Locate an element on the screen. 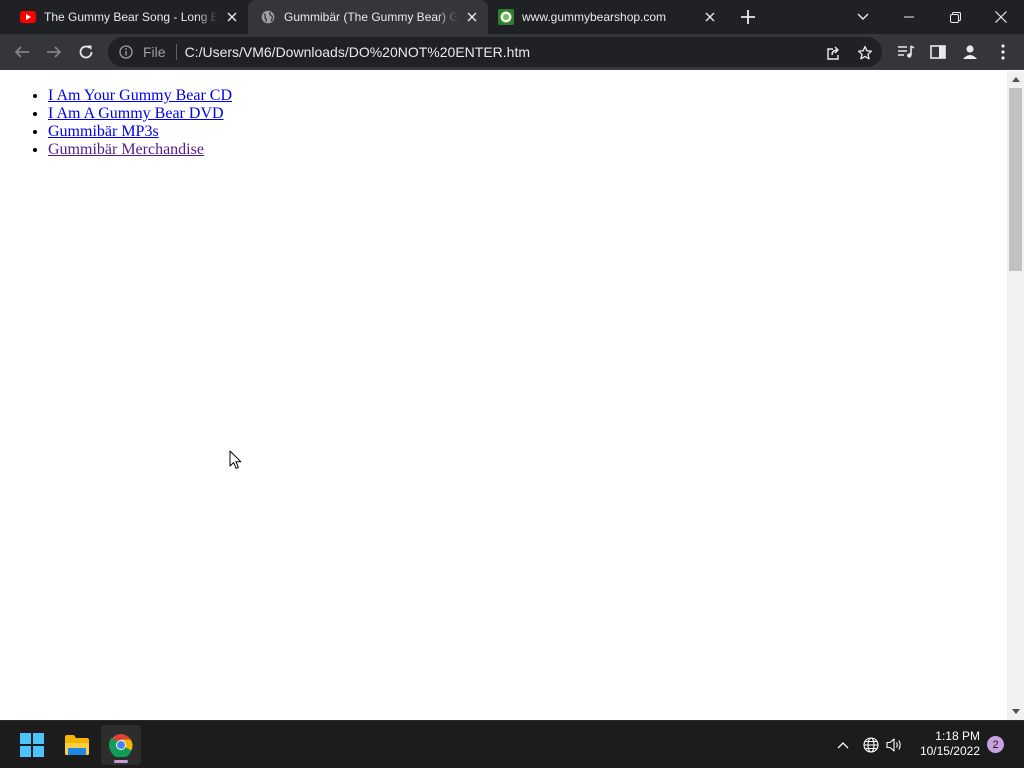  tab-title: Gummibär (The Gummy Bear) Gallery is located at coordinates (371, 17).